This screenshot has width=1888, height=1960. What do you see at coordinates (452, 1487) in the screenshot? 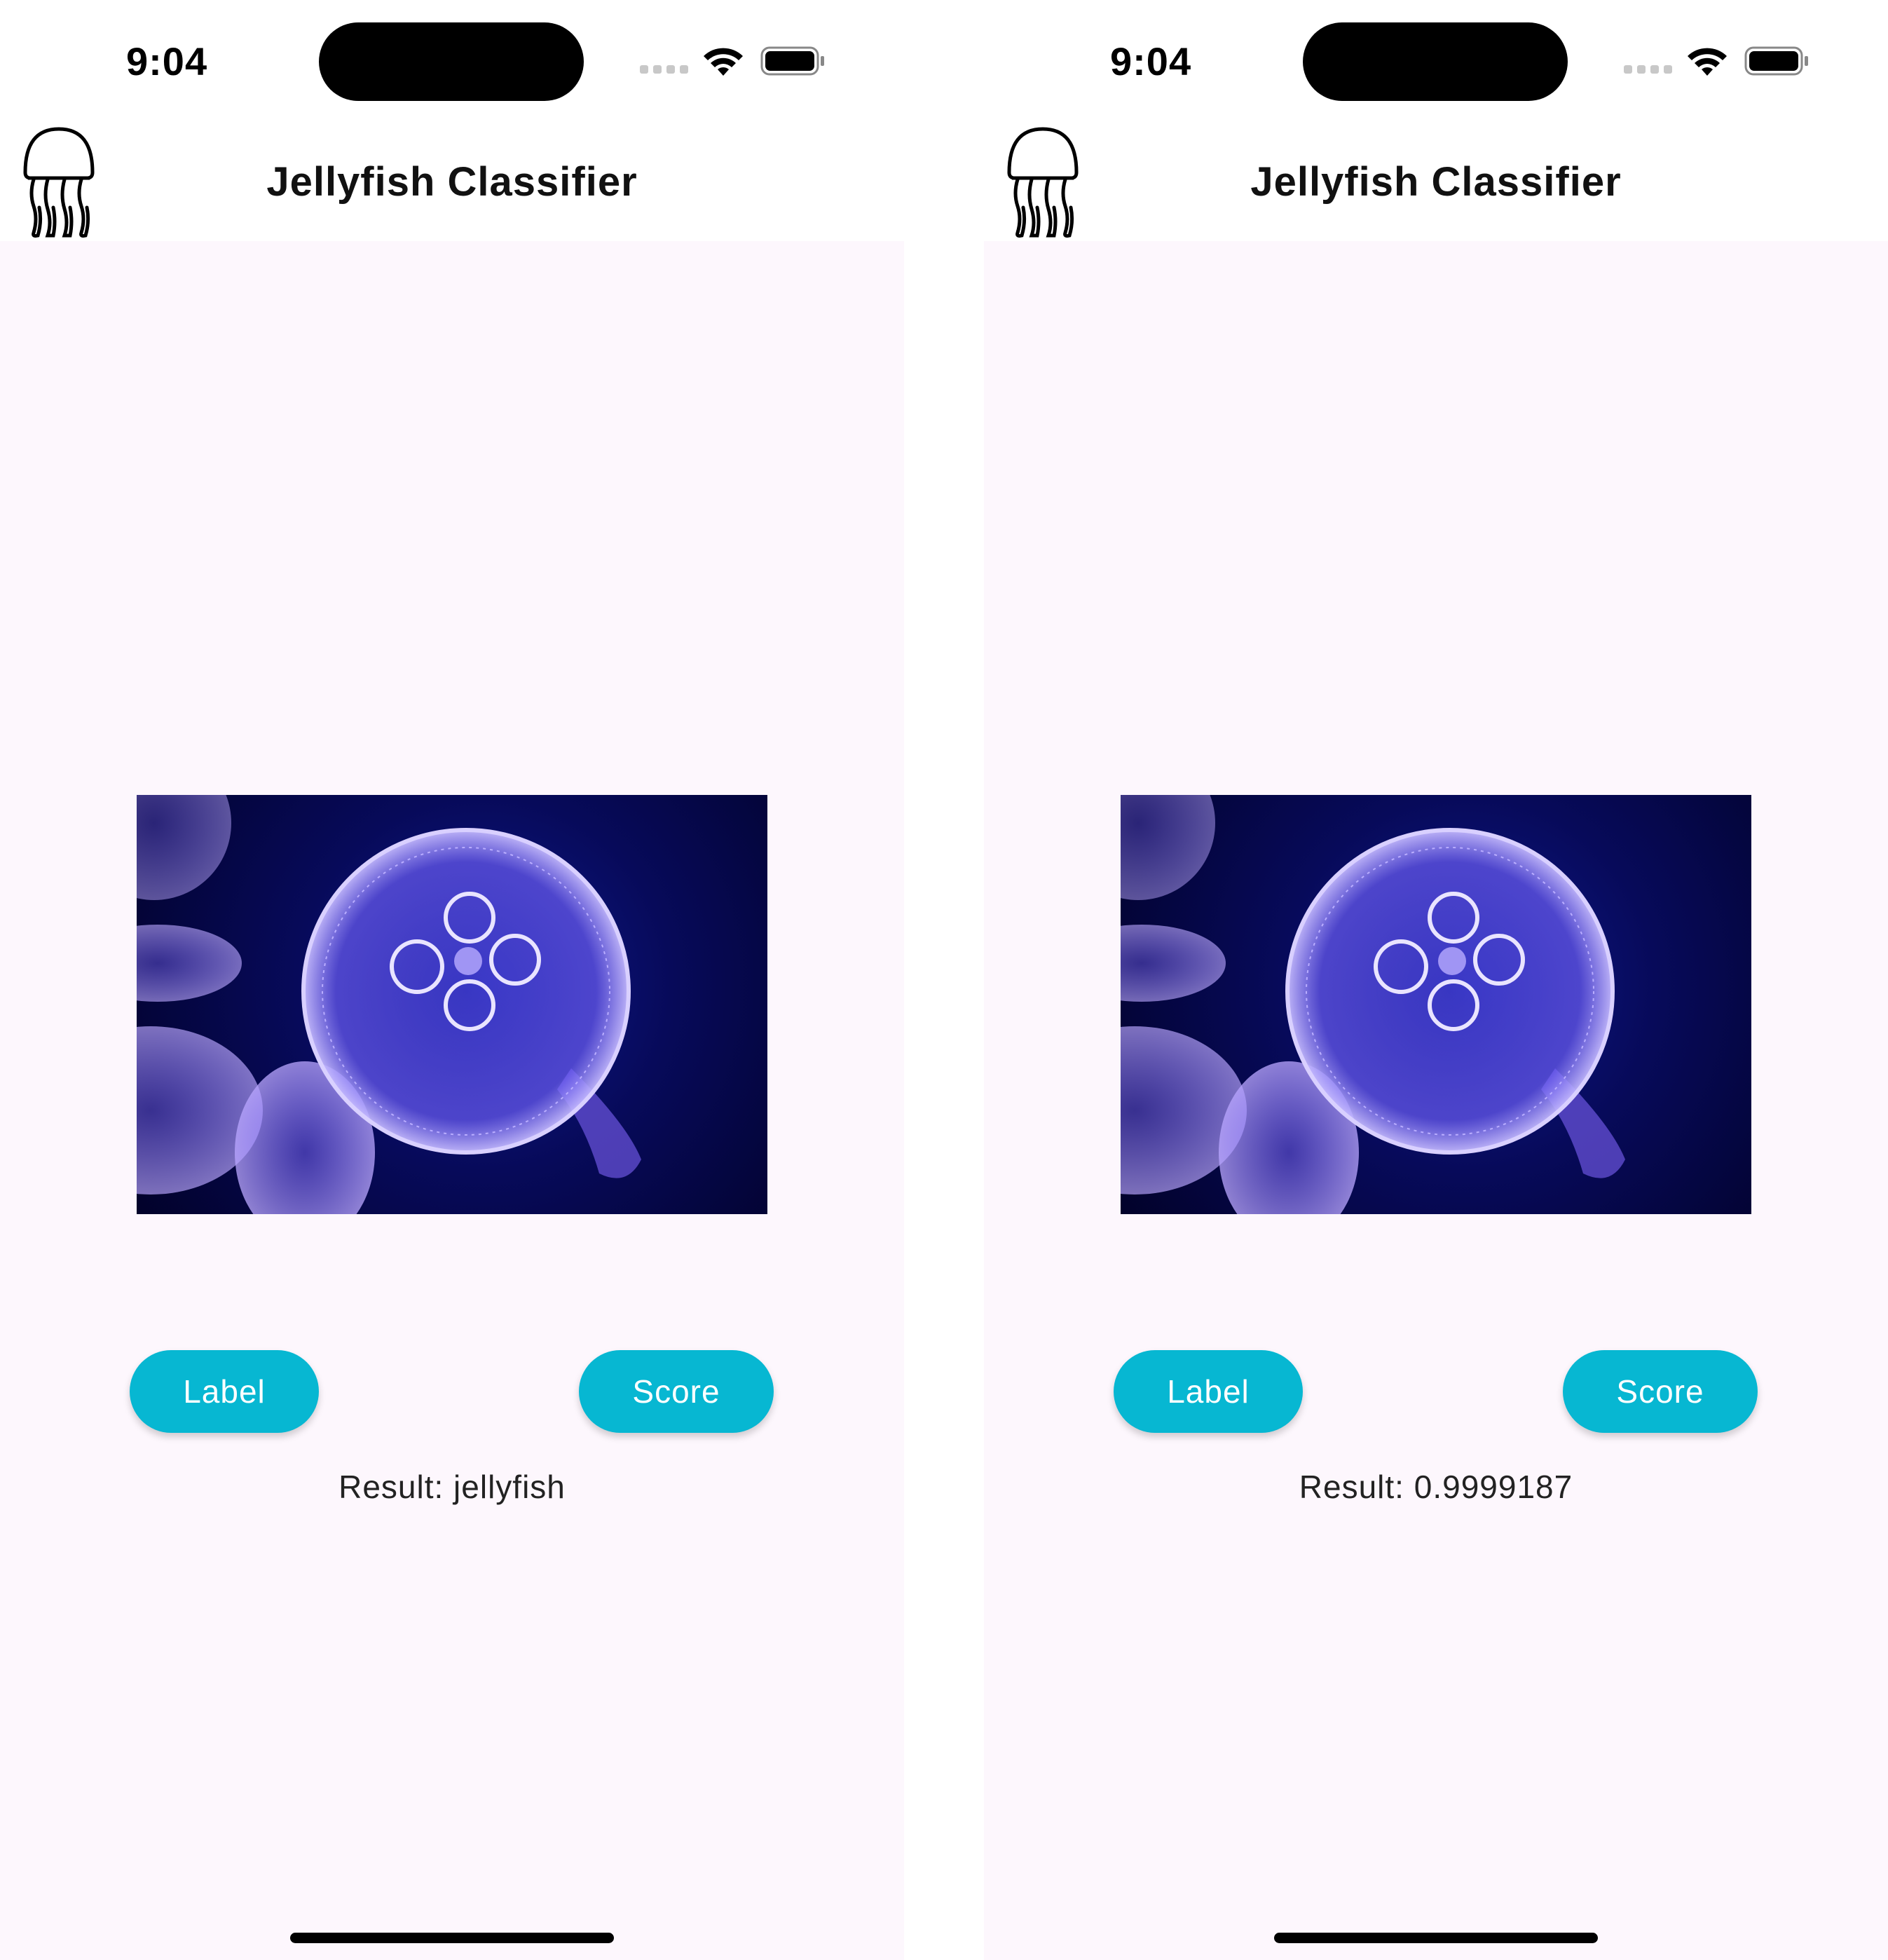
I see `result-text: Result: jellyfish` at bounding box center [452, 1487].